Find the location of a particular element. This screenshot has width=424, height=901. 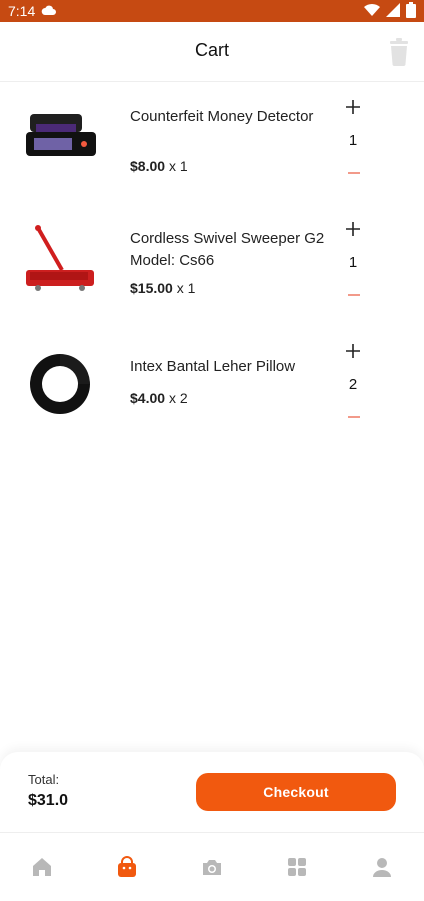

neck-pillow-image is located at coordinates (60, 384).